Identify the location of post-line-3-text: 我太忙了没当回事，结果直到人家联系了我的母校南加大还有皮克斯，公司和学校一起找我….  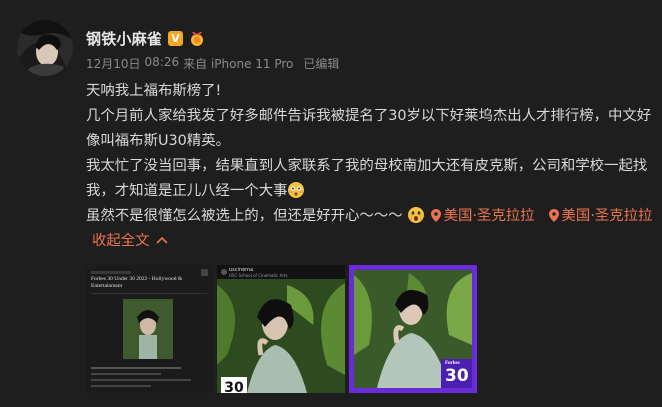
(367, 178).